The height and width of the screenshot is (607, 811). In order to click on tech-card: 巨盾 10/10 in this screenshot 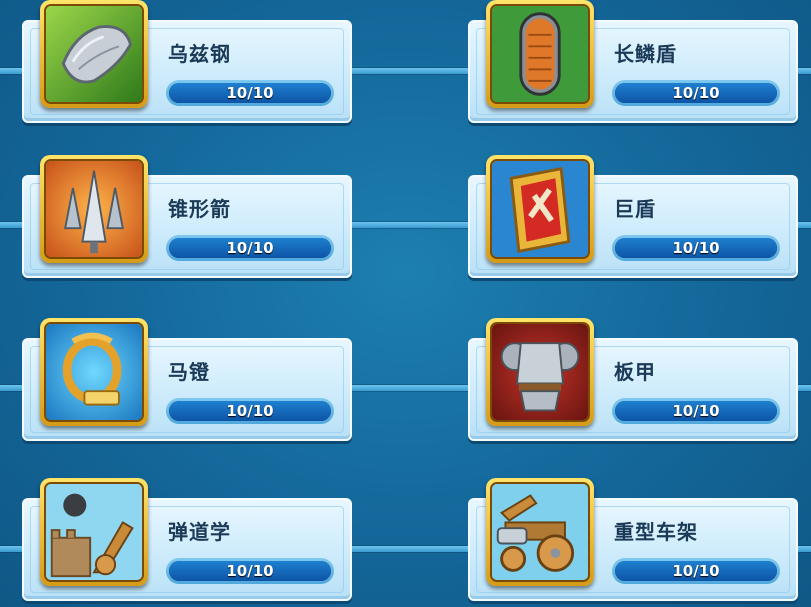, I will do `click(633, 216)`.